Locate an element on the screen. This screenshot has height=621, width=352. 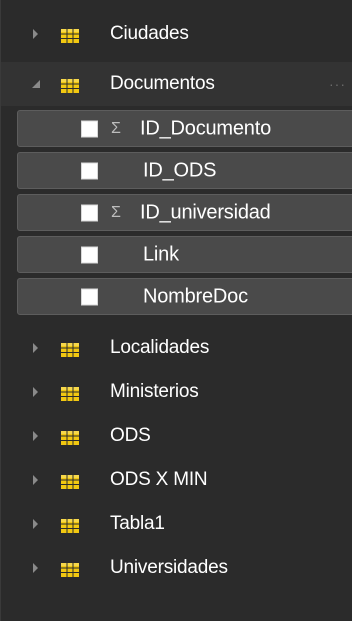
field-row-id-ods: ID_ODS is located at coordinates (184, 170).